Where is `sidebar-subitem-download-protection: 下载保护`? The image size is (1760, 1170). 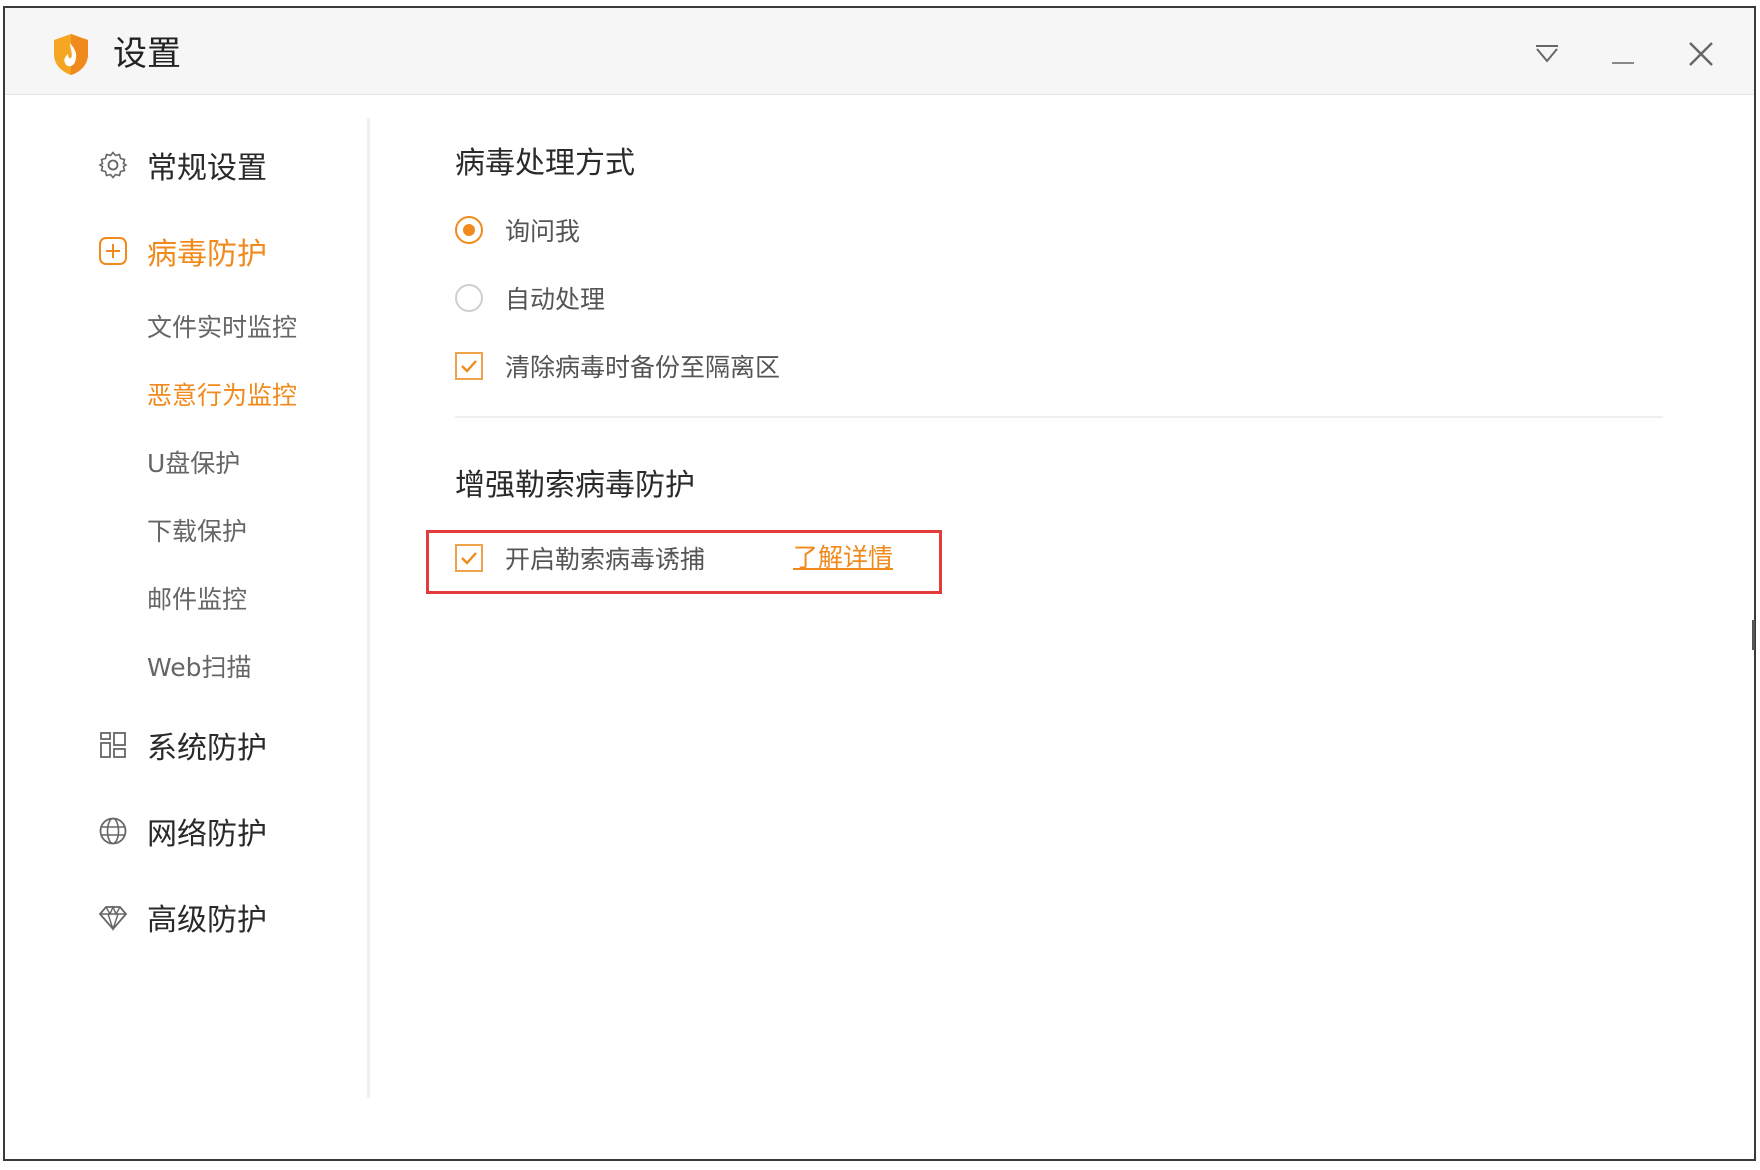 sidebar-subitem-download-protection: 下载保护 is located at coordinates (197, 532).